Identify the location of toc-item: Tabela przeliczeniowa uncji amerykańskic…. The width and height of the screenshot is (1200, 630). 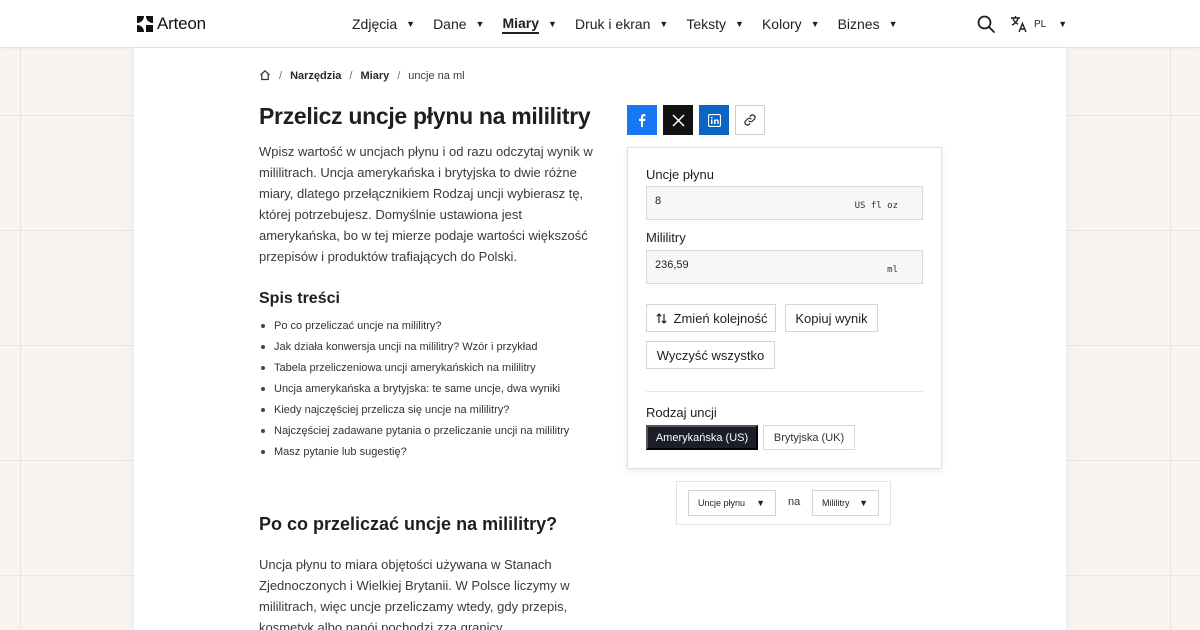
(414, 370).